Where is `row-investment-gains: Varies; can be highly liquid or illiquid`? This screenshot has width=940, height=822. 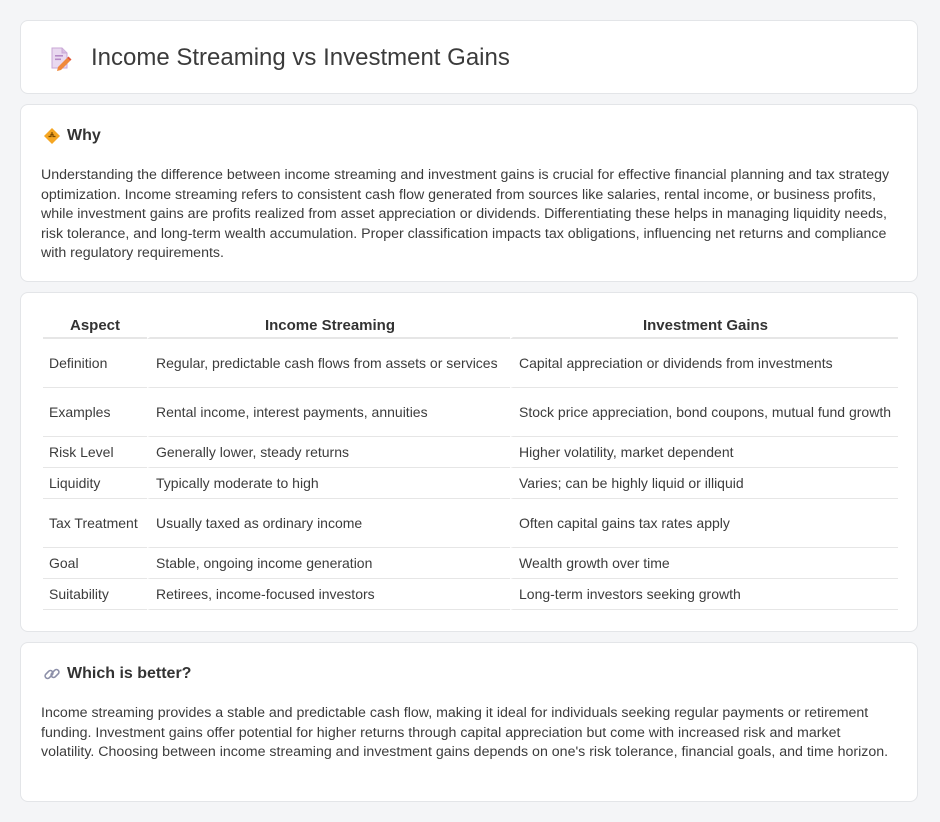 row-investment-gains: Varies; can be highly liquid or illiquid is located at coordinates (704, 483).